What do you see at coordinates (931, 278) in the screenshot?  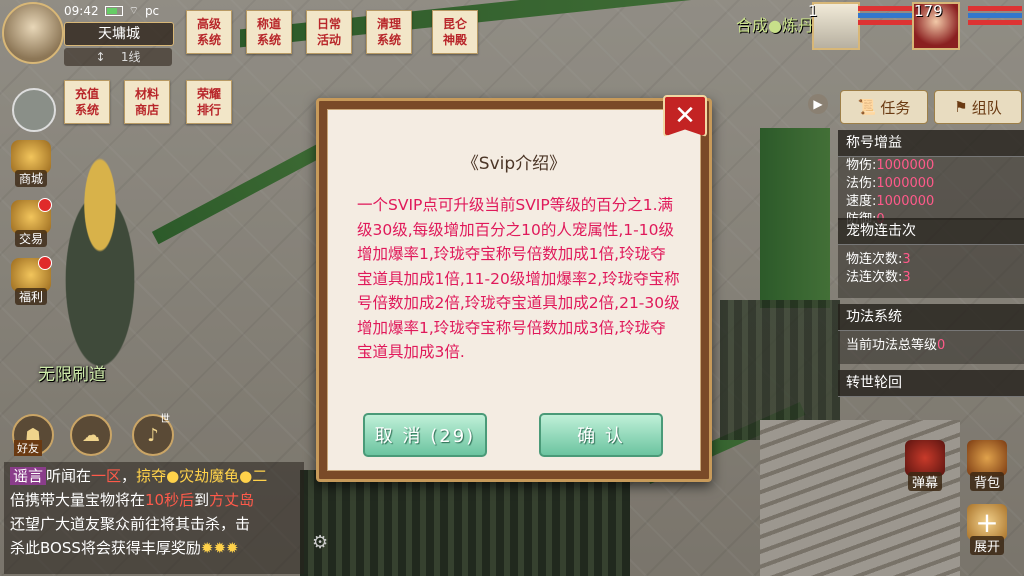 I see `combo-row: 法连次数:3` at bounding box center [931, 278].